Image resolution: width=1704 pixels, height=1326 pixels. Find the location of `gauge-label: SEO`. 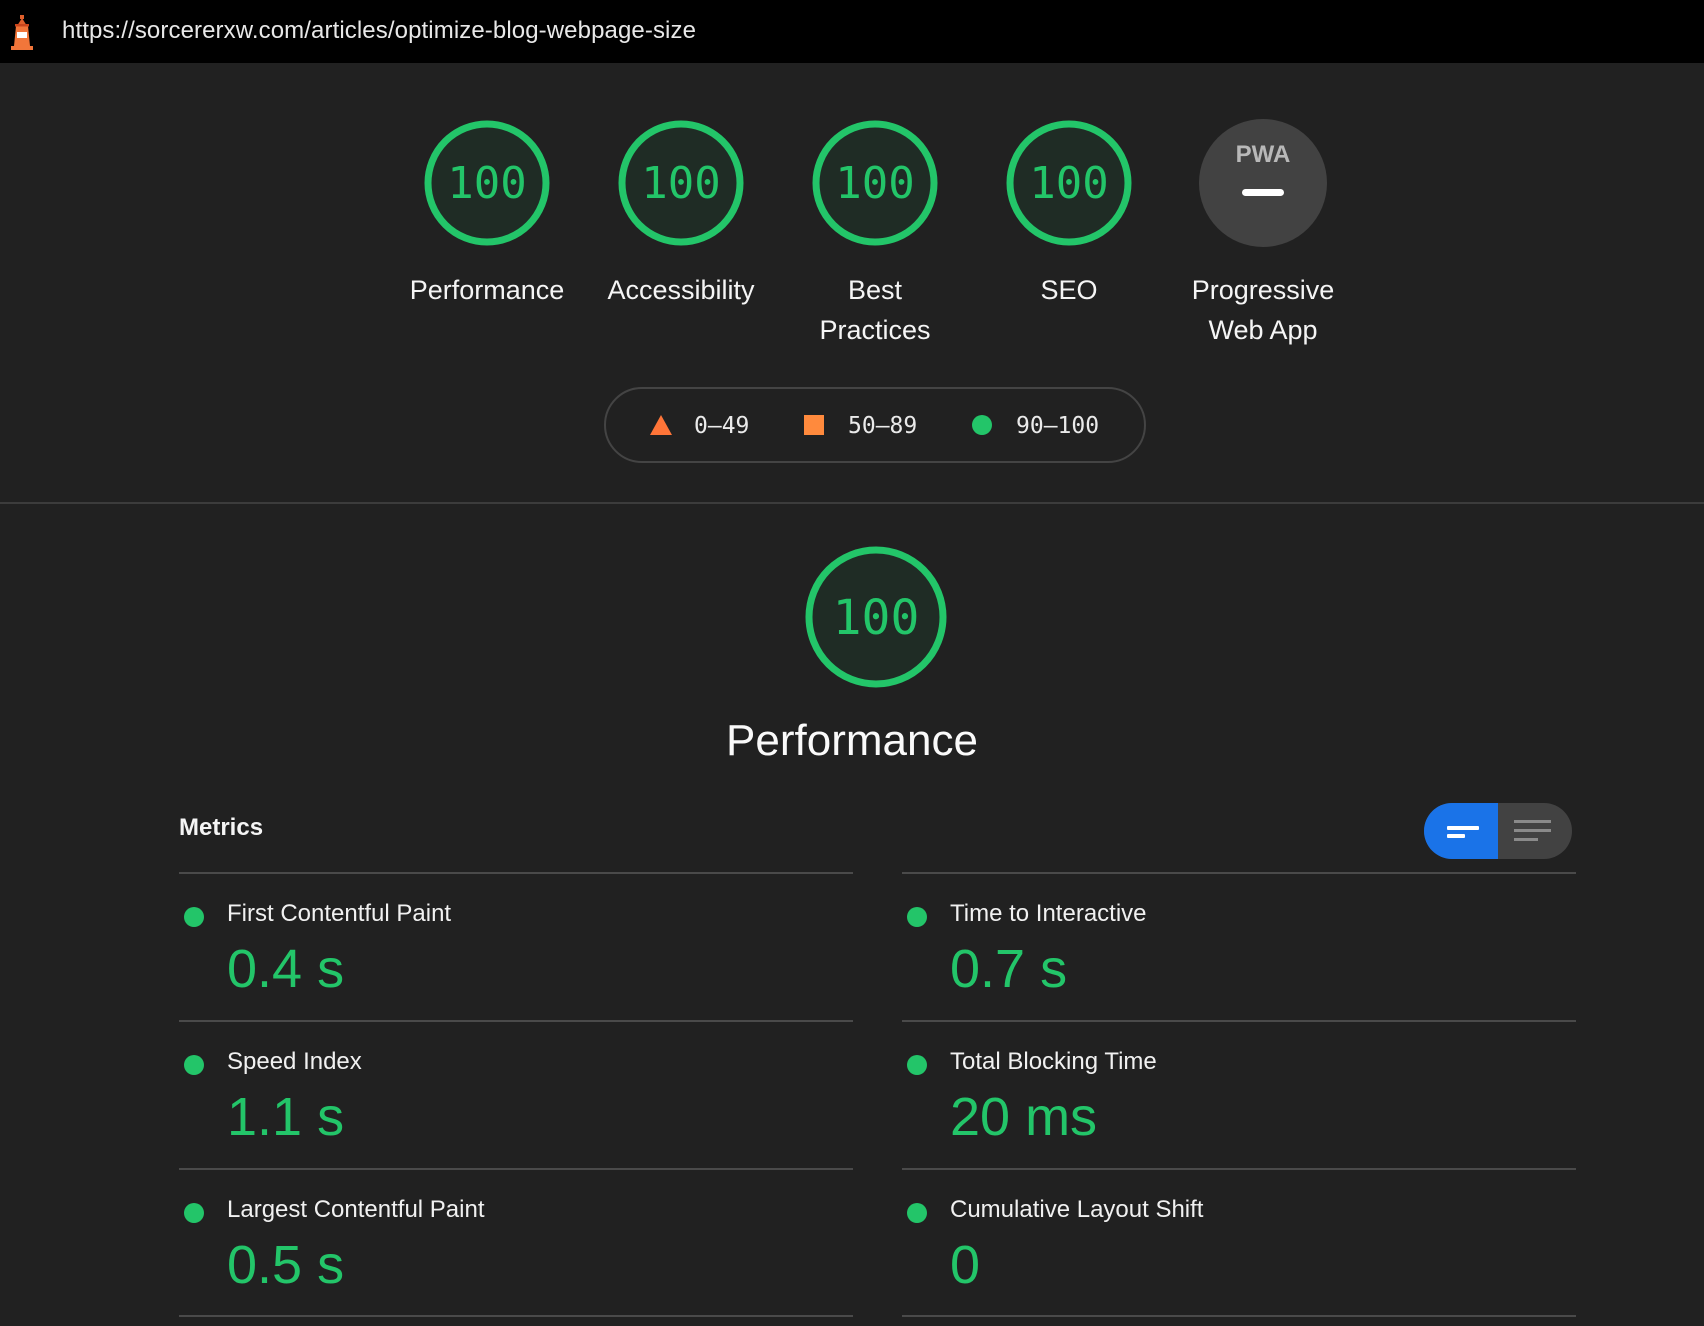

gauge-label: SEO is located at coordinates (1069, 290).